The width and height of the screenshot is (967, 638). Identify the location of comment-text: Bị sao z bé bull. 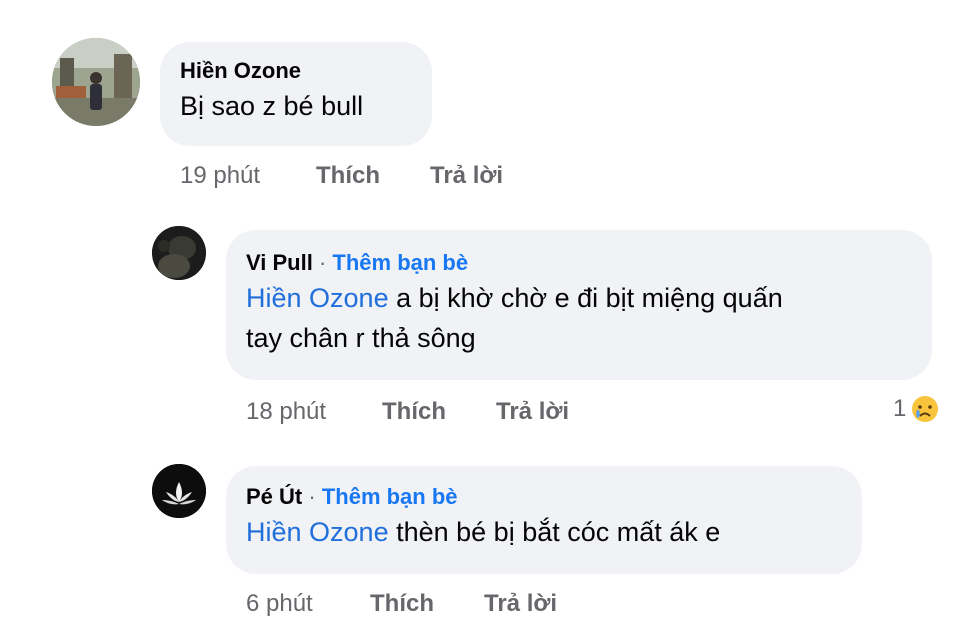
(306, 106).